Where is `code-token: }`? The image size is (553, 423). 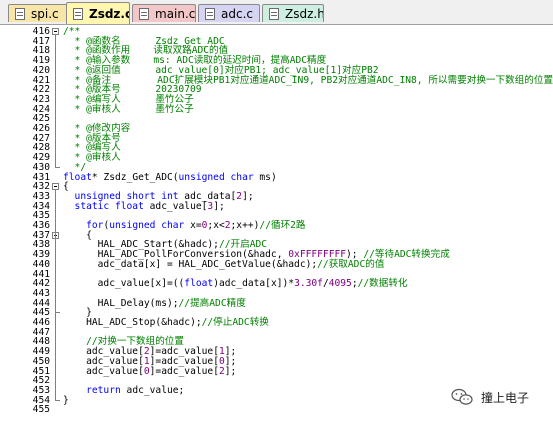 code-token: } is located at coordinates (66, 400).